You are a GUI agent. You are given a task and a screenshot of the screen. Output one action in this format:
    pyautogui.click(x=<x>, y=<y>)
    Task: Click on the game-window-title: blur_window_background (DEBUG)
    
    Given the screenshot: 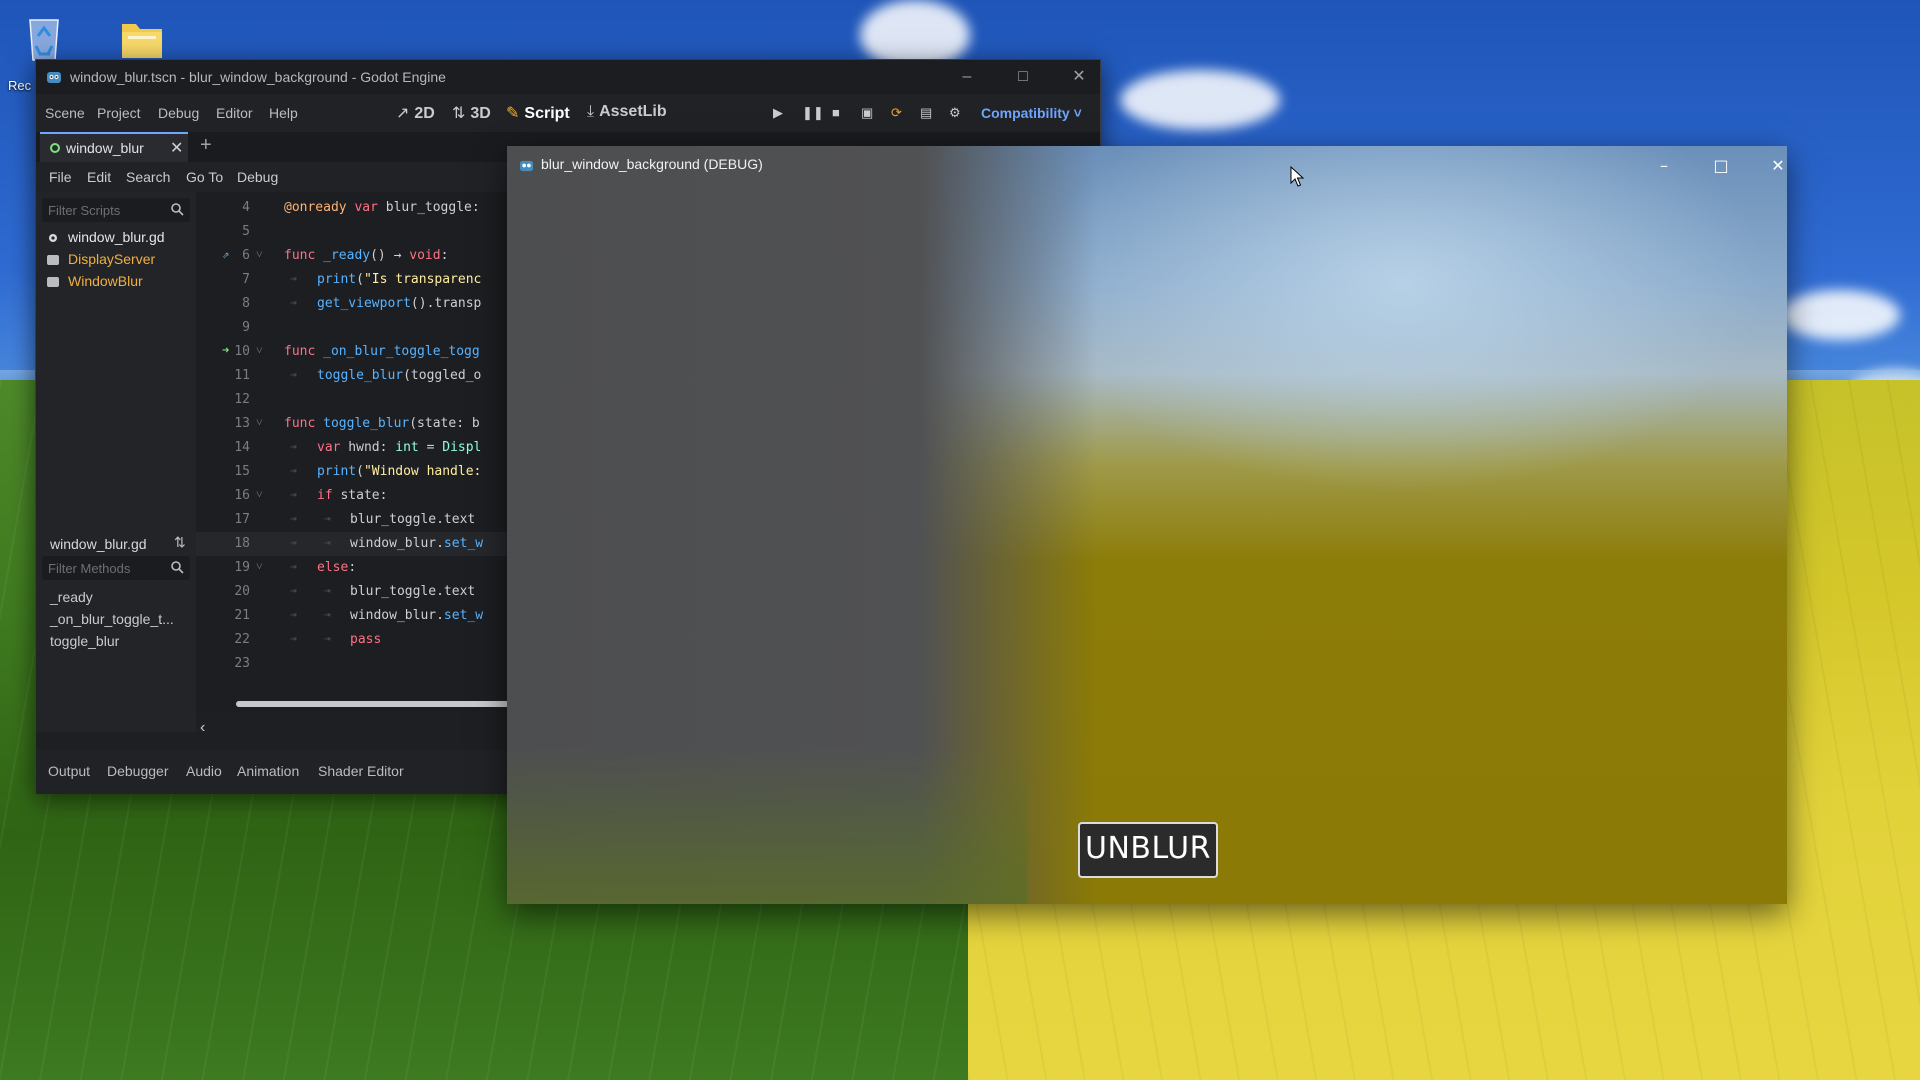 What is the action you would take?
    pyautogui.click(x=652, y=164)
    